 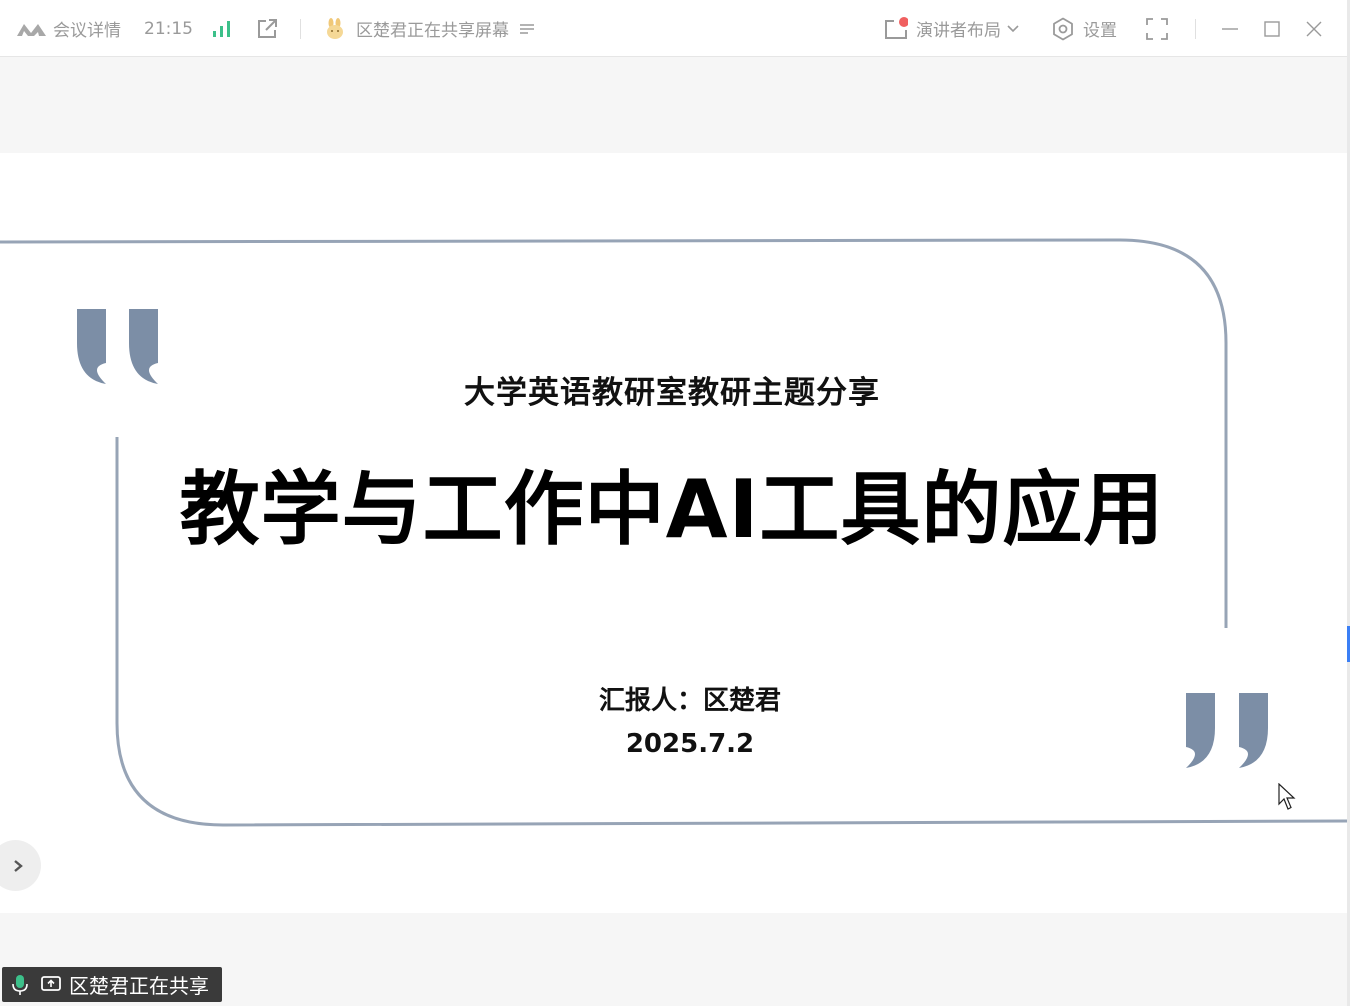 I want to click on maximize-icon, so click(x=1272, y=28).